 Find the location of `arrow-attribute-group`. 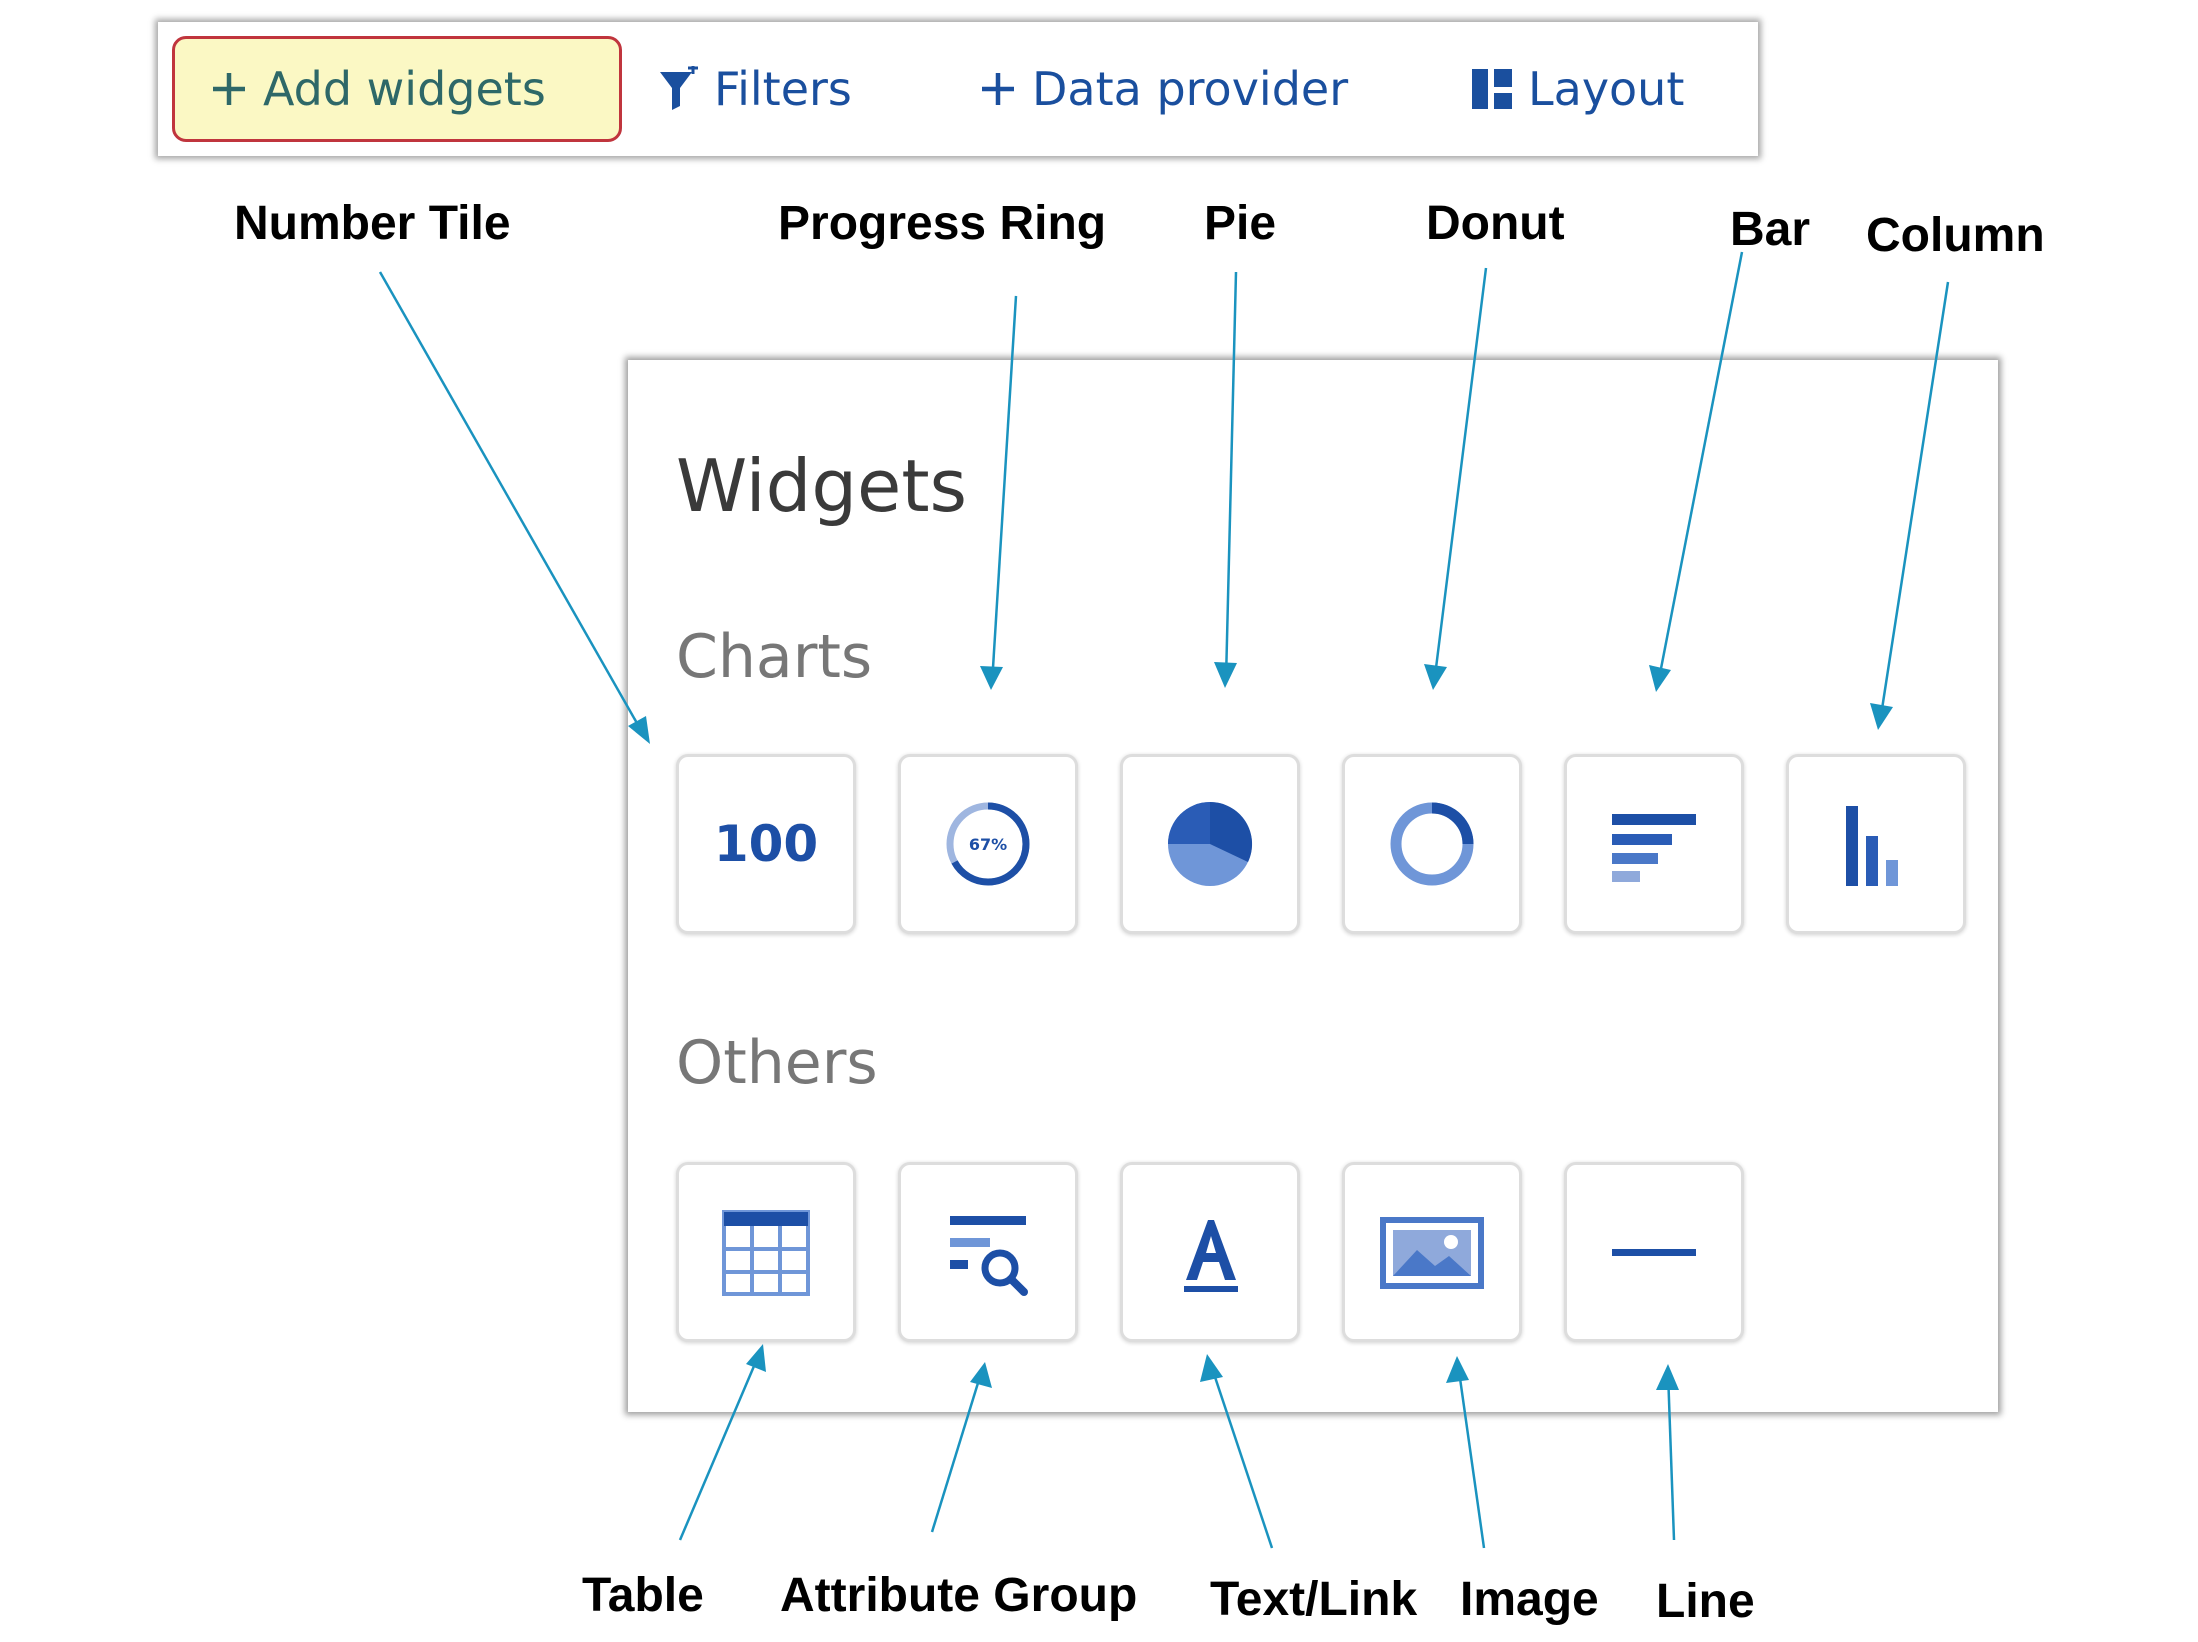

arrow-attribute-group is located at coordinates (957, 1451).